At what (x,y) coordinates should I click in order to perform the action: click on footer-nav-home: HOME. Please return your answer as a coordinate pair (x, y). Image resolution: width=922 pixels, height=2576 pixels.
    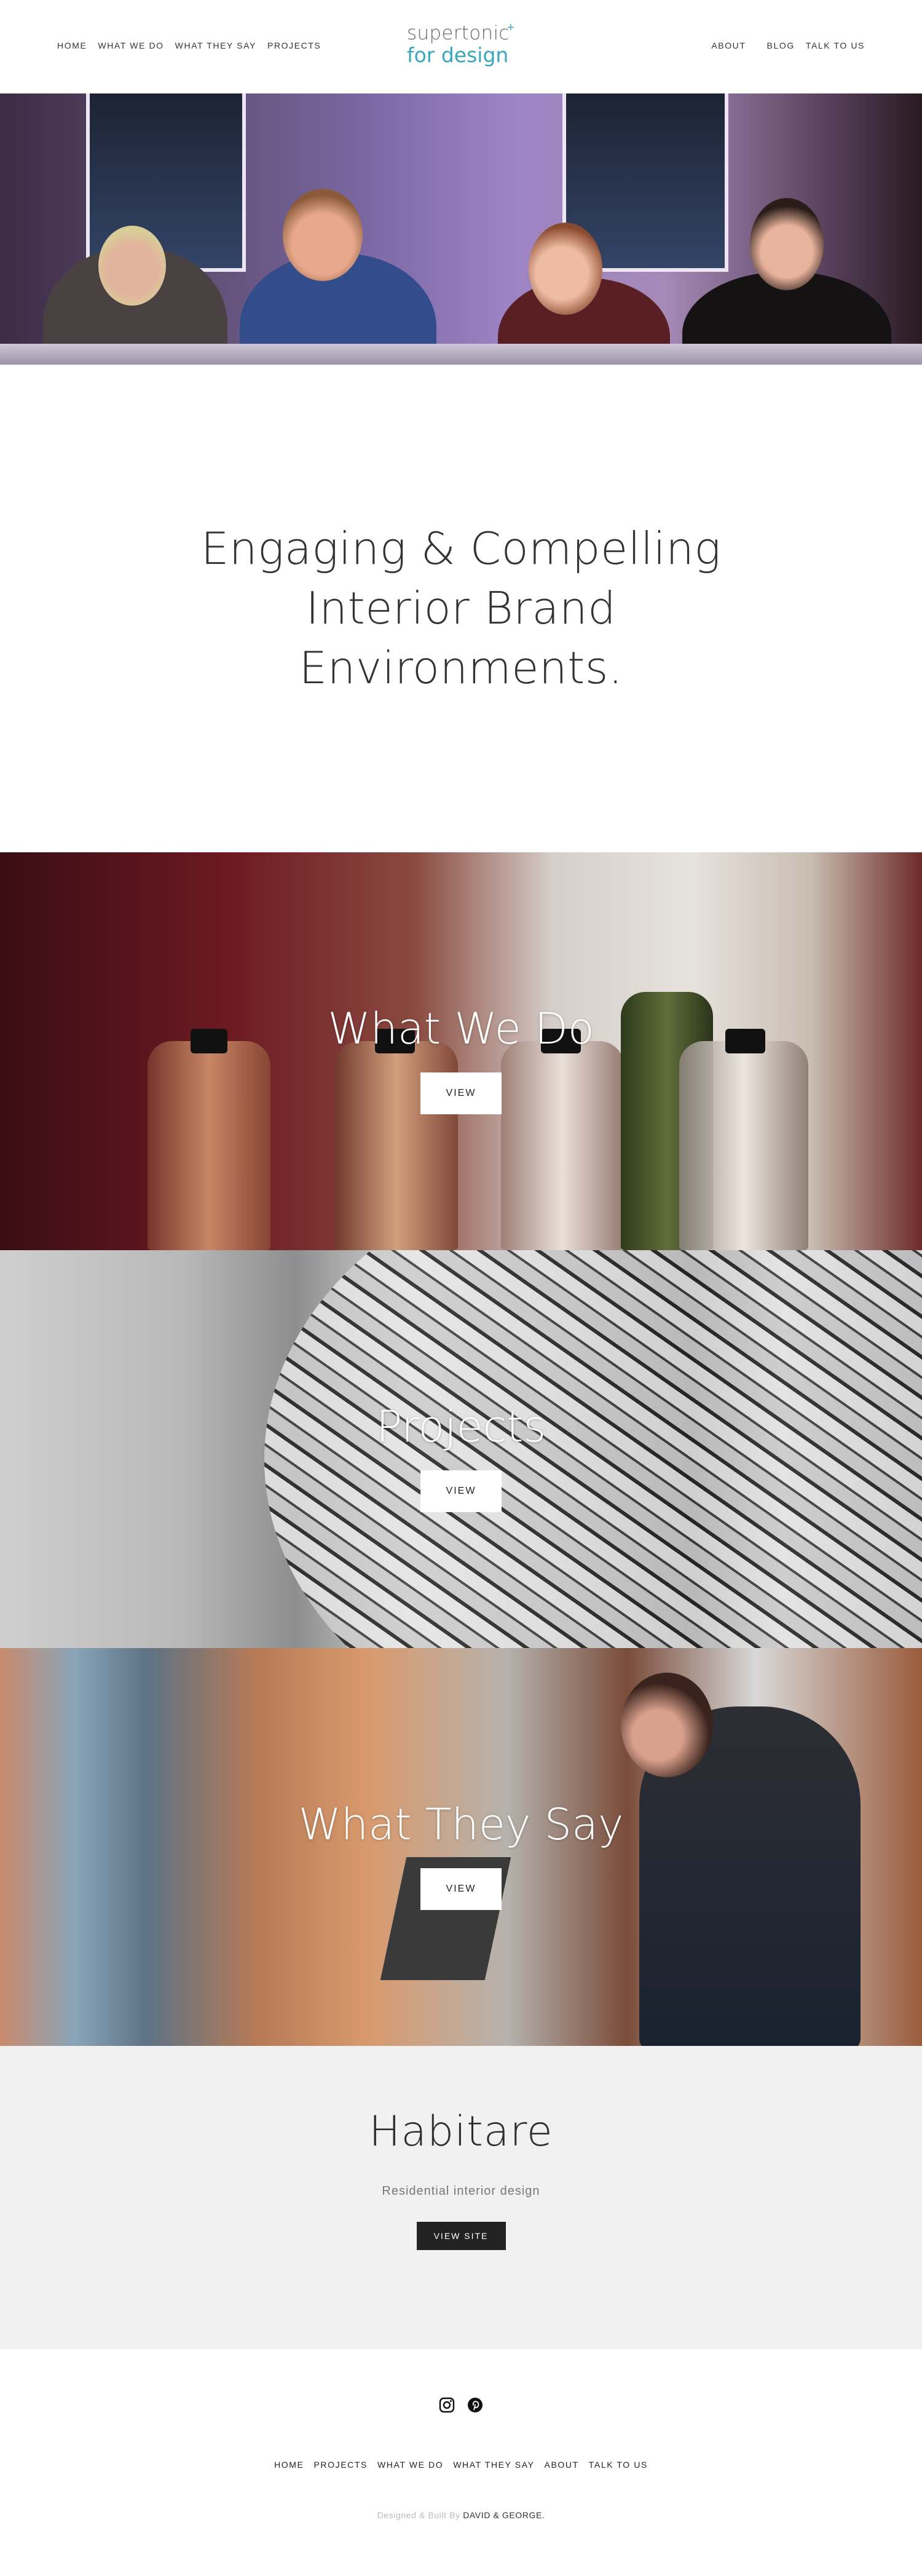
    Looking at the image, I should click on (289, 2465).